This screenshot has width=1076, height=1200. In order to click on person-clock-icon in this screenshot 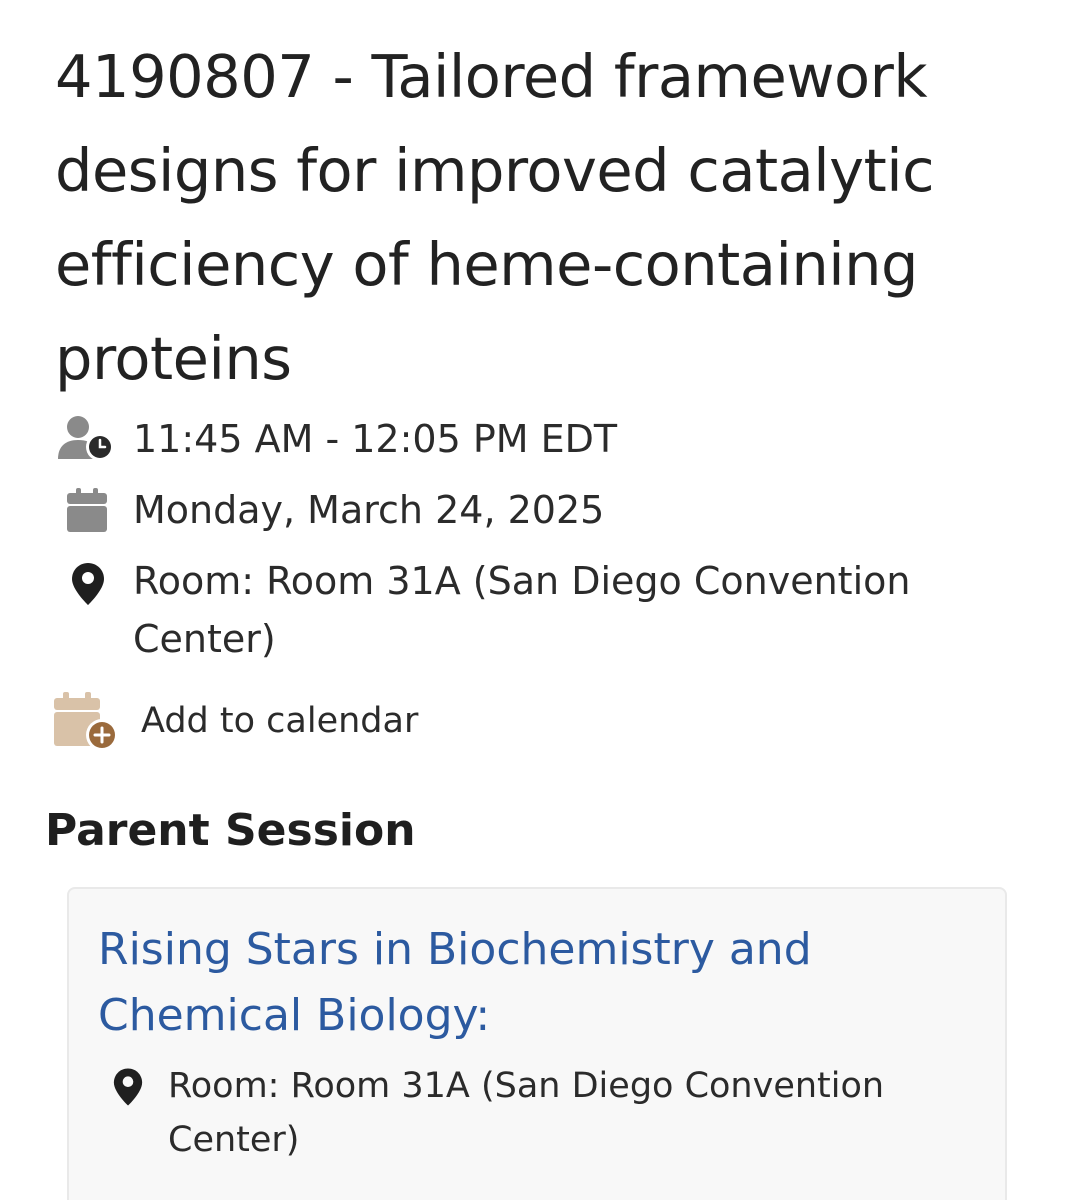, I will do `click(87, 441)`.